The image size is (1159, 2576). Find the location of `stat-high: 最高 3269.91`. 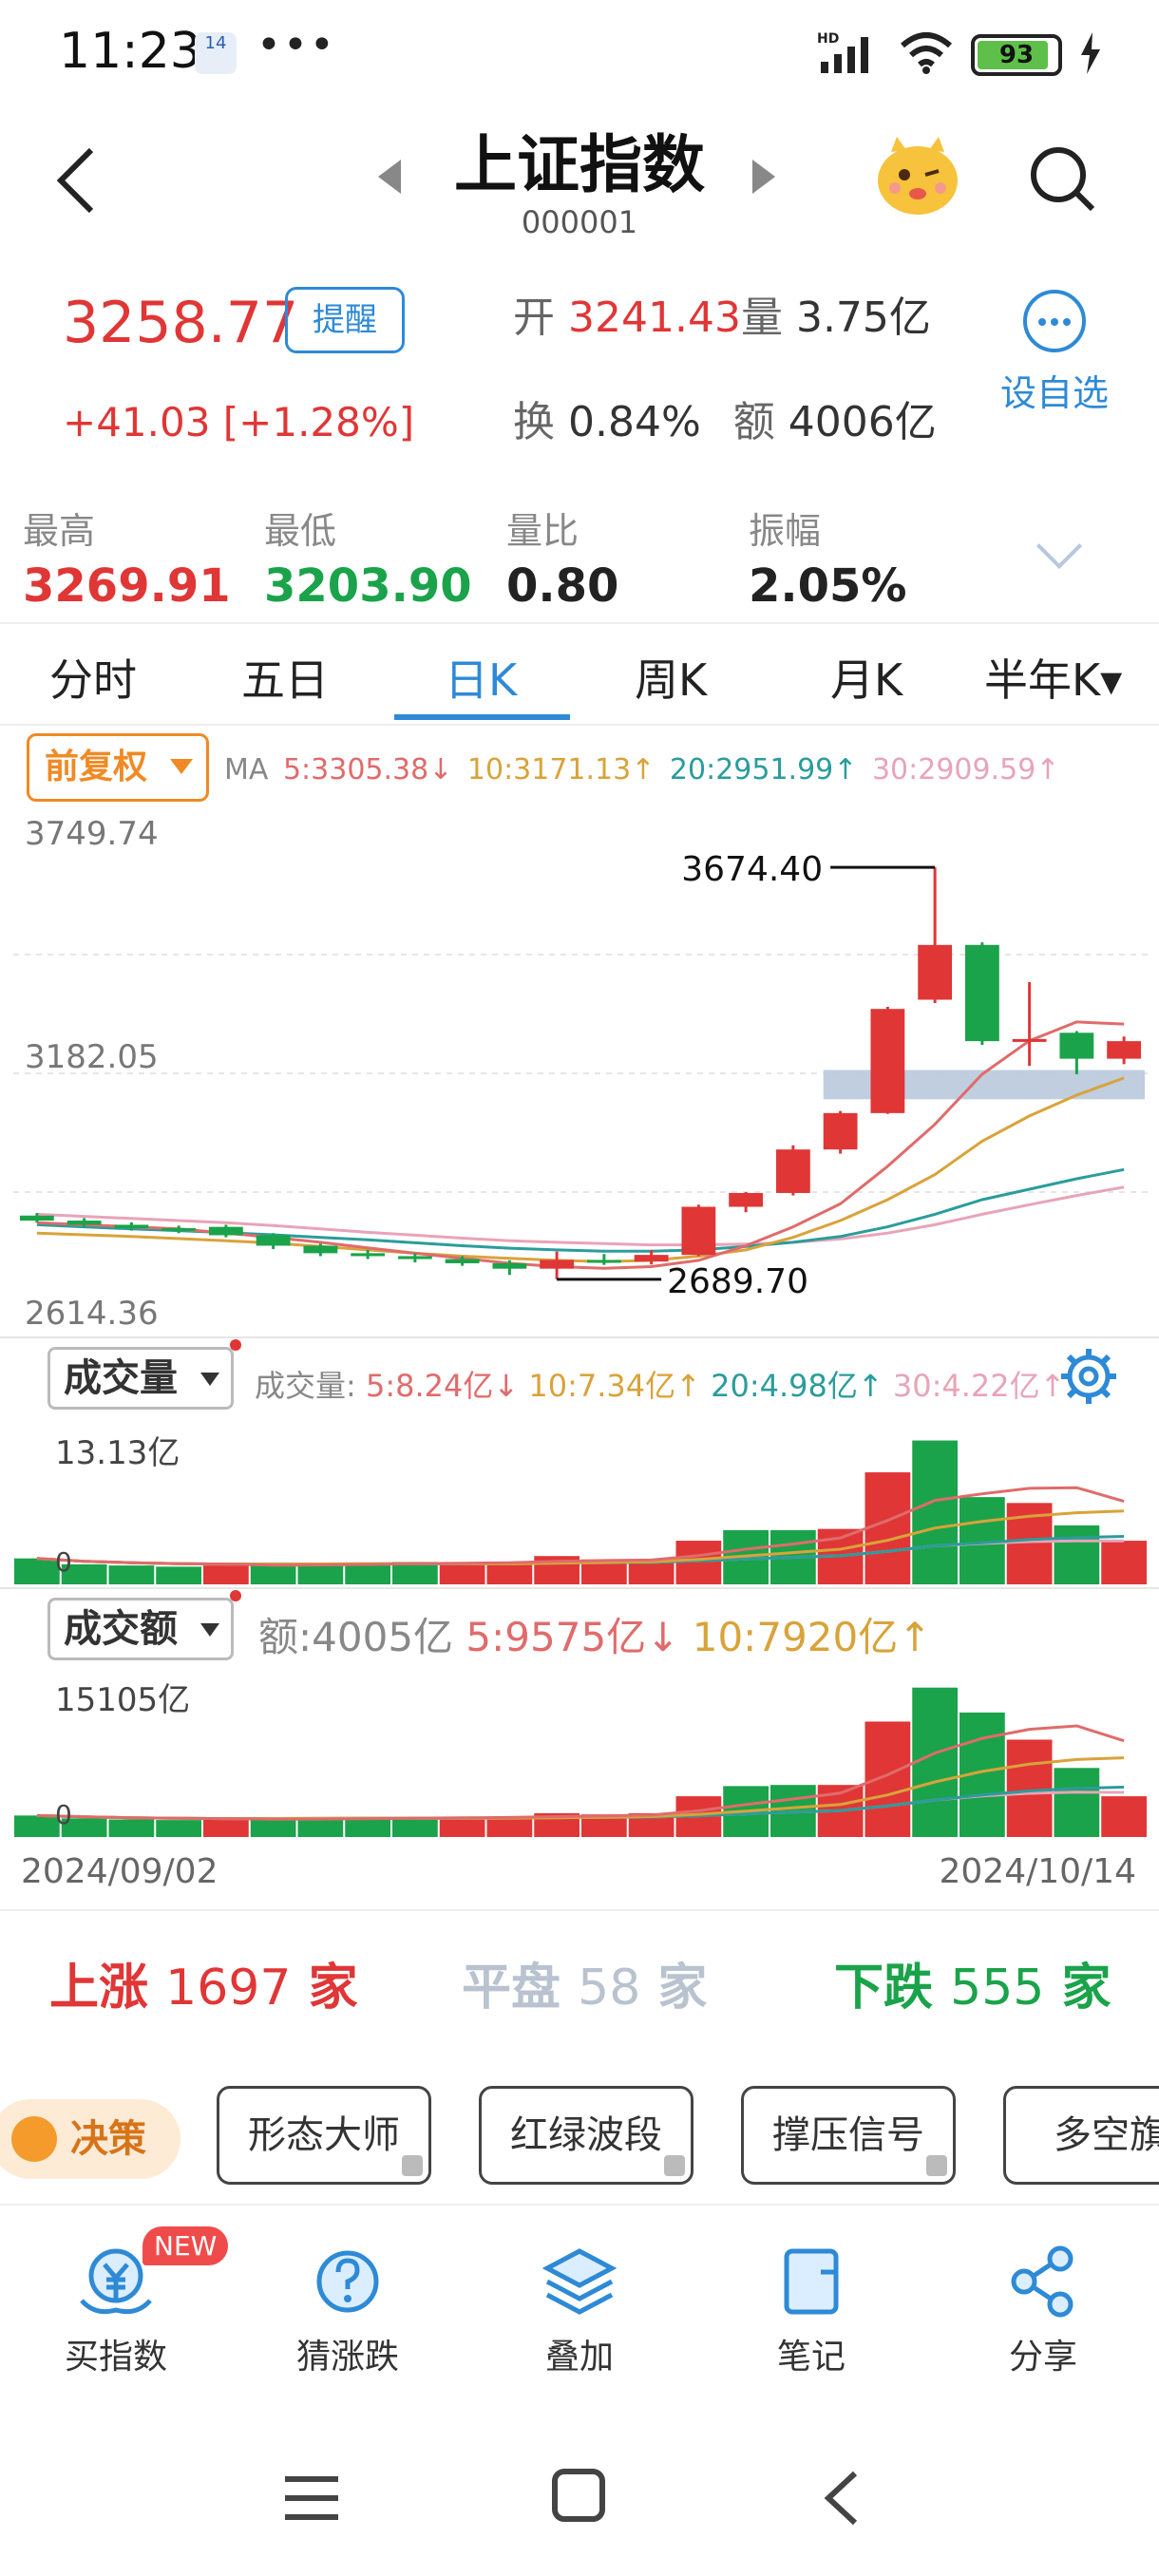

stat-high: 最高 3269.91 is located at coordinates (127, 561).